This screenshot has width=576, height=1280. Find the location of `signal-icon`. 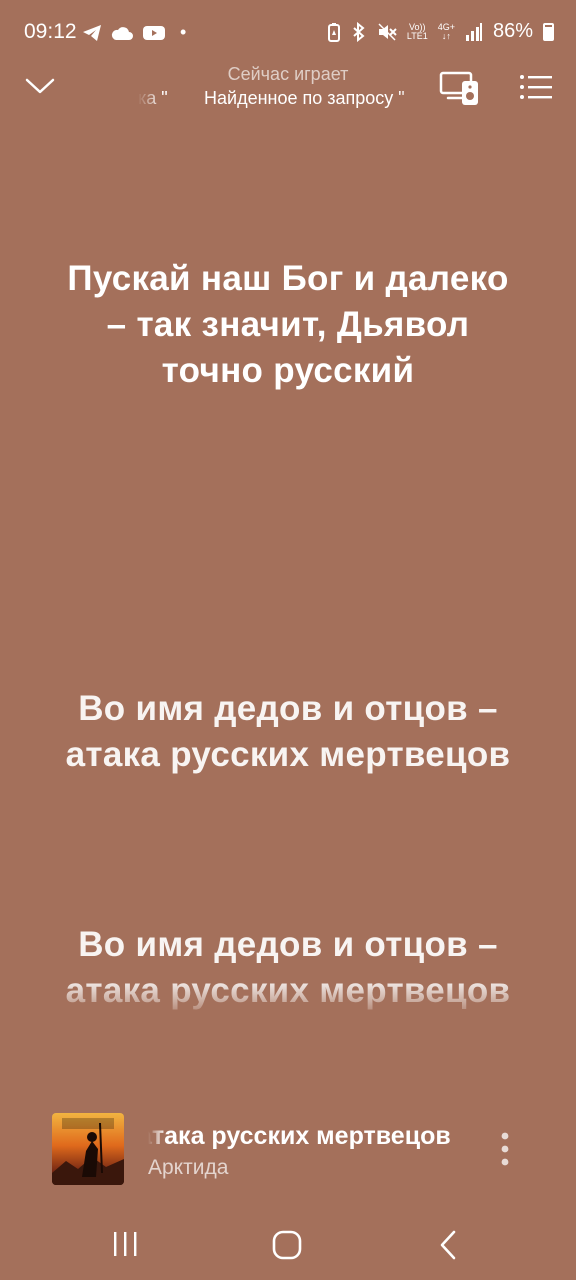

signal-icon is located at coordinates (473, 31).